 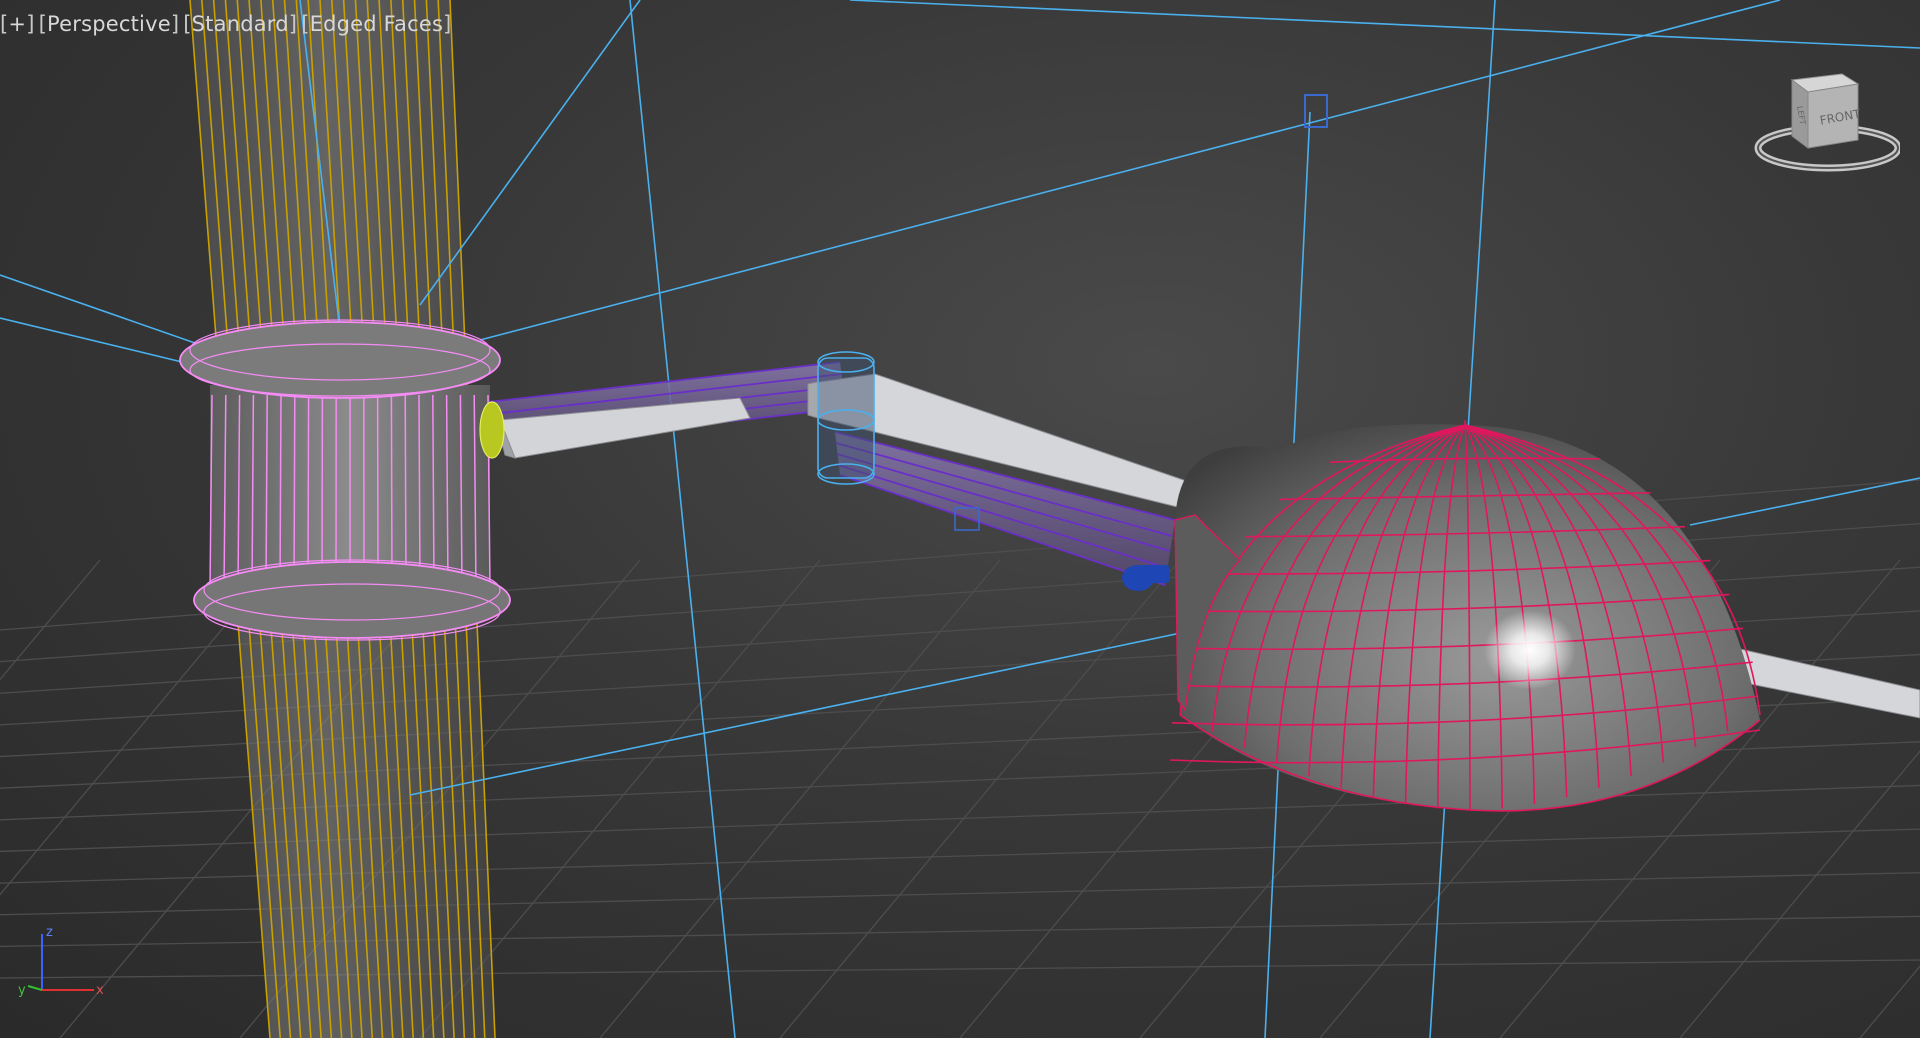 What do you see at coordinates (61, 961) in the screenshot?
I see `axis-tripod: z x y` at bounding box center [61, 961].